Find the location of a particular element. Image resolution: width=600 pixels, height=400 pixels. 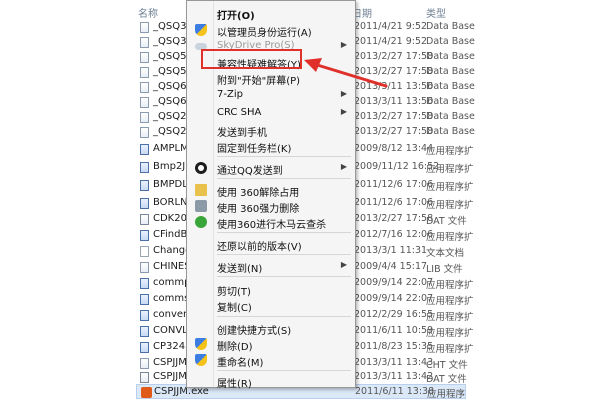

menu-item-360-trojan-scan: 使用360进行木马云查杀 is located at coordinates (271, 222).